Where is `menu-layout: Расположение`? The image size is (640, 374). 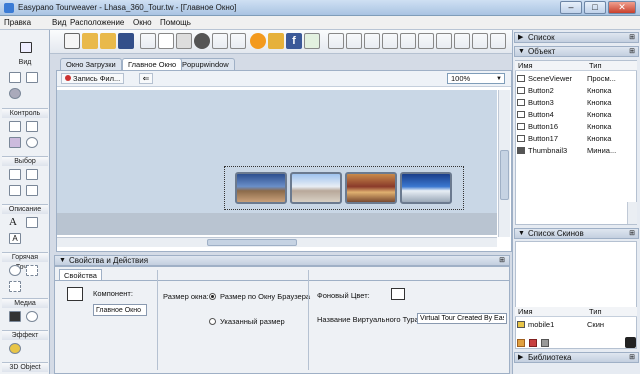
menu-layout: Расположение is located at coordinates (97, 22).